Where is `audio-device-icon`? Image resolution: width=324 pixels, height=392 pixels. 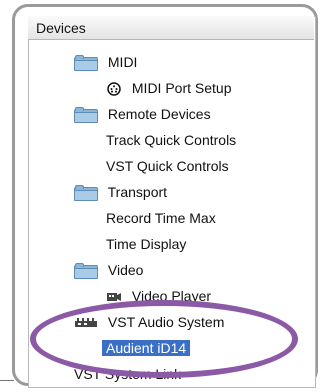 audio-device-icon is located at coordinates (86, 323).